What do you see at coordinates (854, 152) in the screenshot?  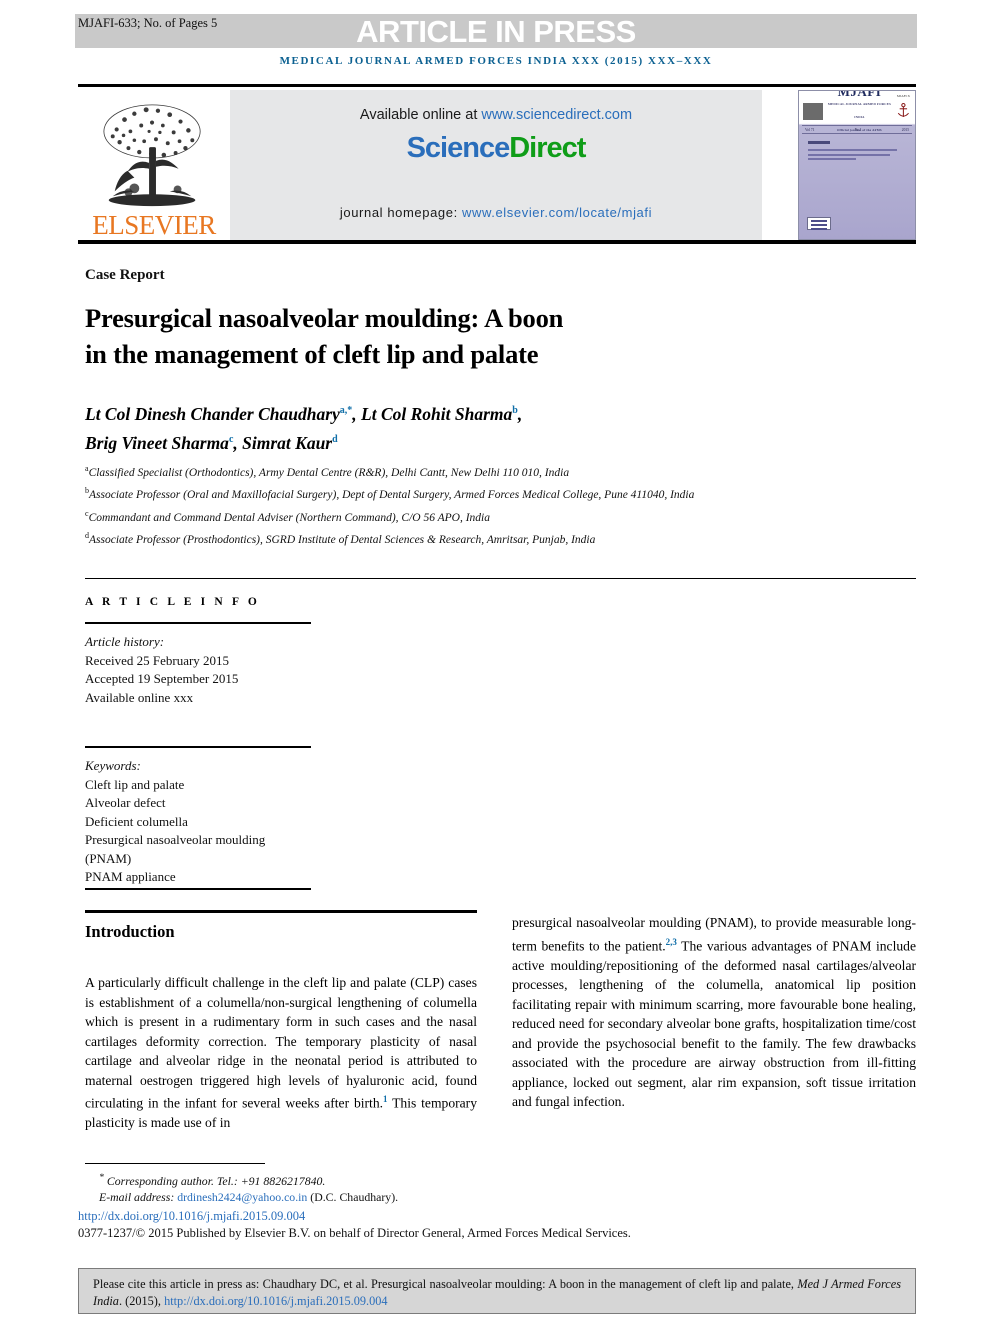 I see `cover-article-lines` at bounding box center [854, 152].